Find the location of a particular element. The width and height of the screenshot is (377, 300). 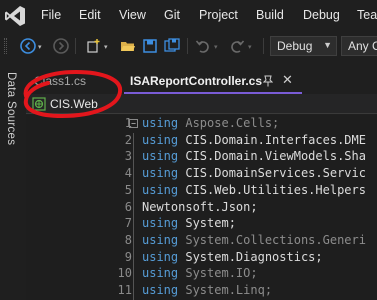

line-number: 11 is located at coordinates (124, 290).